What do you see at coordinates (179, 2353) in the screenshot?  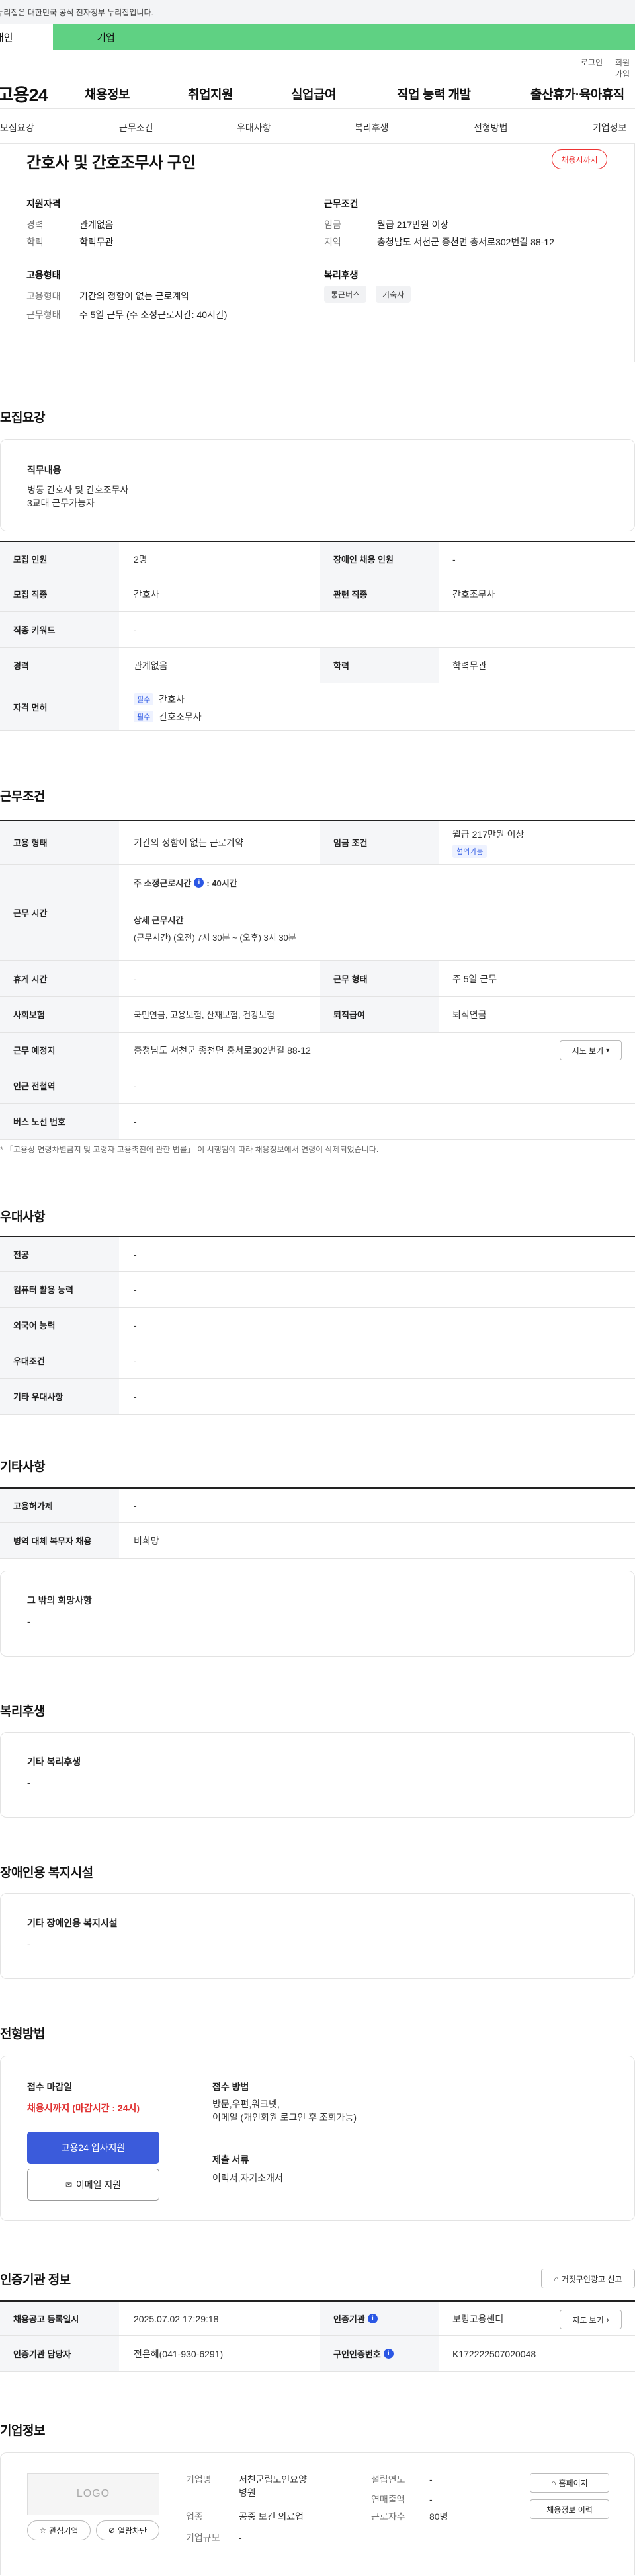 I see `row-value: 전은혜(041-930-6291)` at bounding box center [179, 2353].